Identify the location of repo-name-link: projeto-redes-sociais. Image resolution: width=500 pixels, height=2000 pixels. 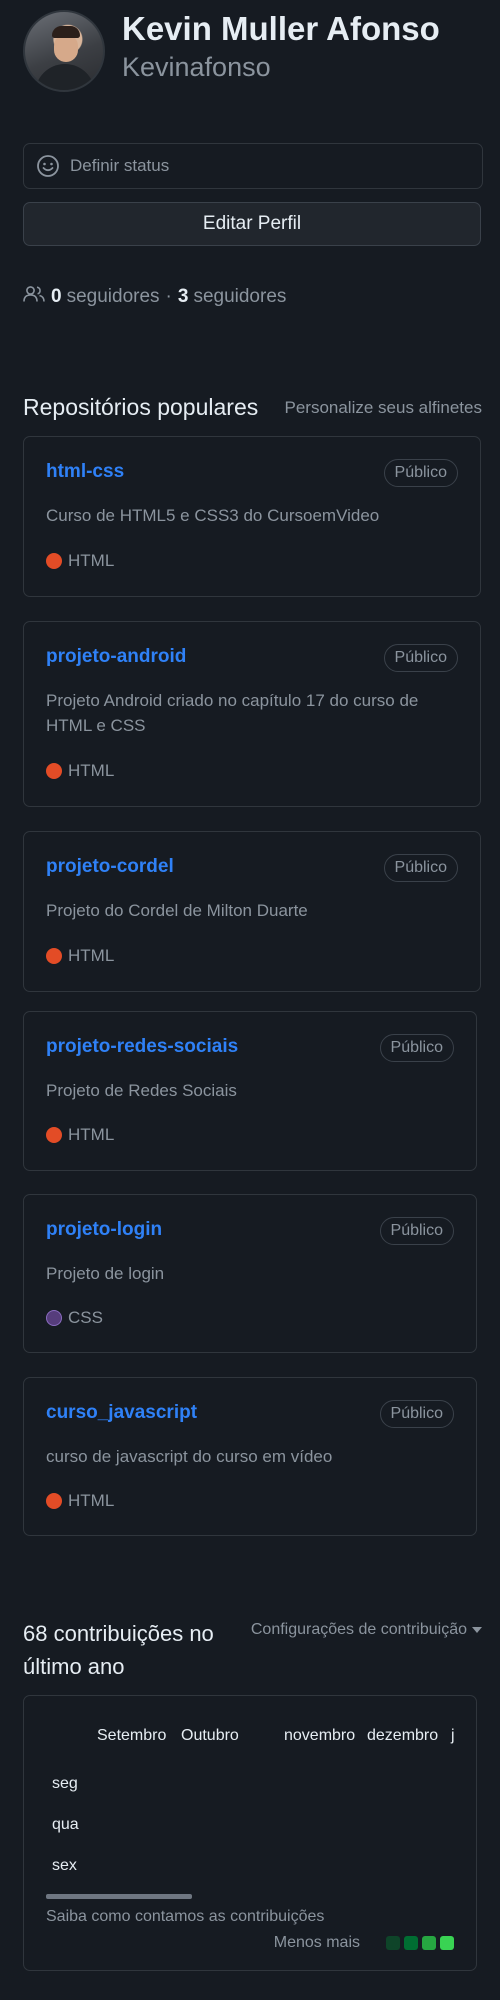
(142, 1047).